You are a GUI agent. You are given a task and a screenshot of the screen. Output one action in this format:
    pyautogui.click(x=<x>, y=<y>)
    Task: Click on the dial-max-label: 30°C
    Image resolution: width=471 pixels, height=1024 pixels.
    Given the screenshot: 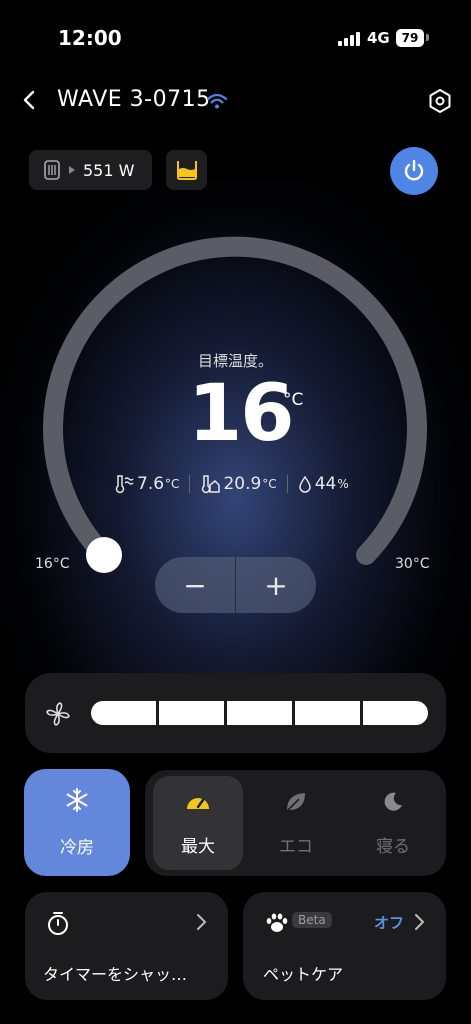 What is the action you would take?
    pyautogui.click(x=412, y=564)
    